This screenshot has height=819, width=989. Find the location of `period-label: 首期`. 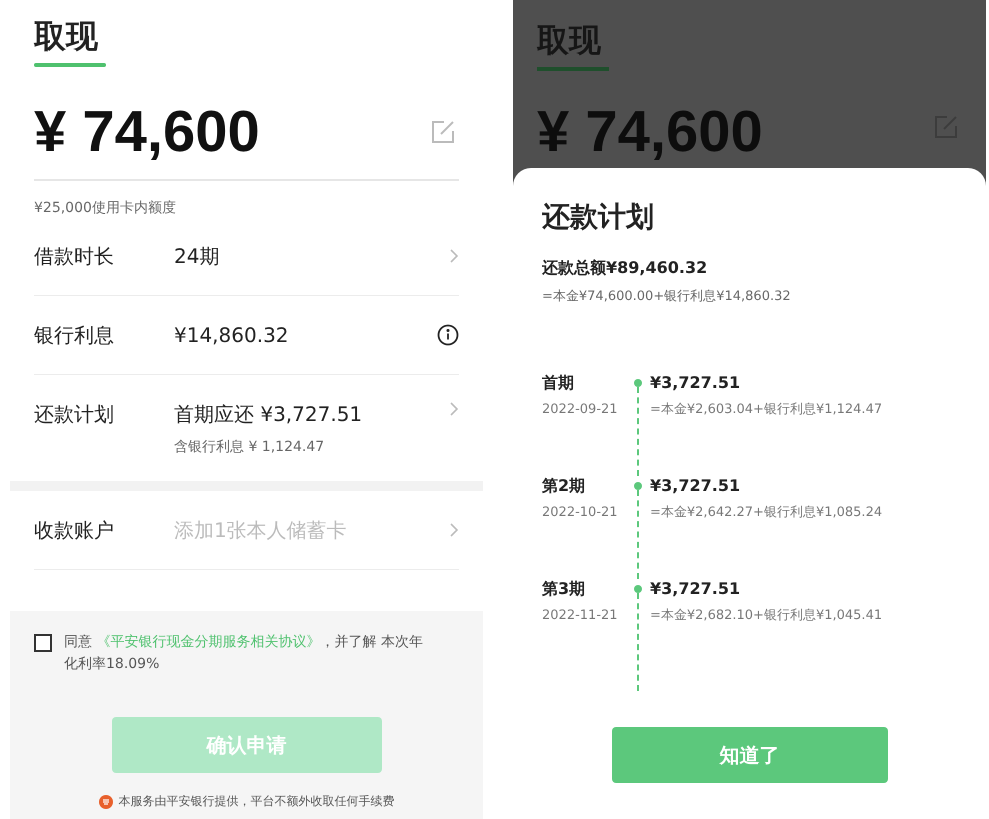

period-label: 首期 is located at coordinates (558, 383).